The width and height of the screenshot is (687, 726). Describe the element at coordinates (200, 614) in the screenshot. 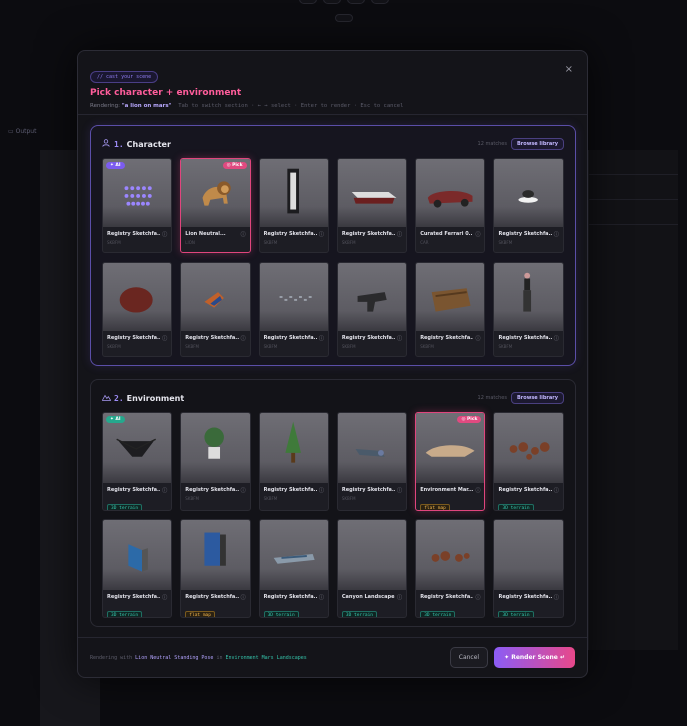

I see `flat-map-badge: flat map` at that location.